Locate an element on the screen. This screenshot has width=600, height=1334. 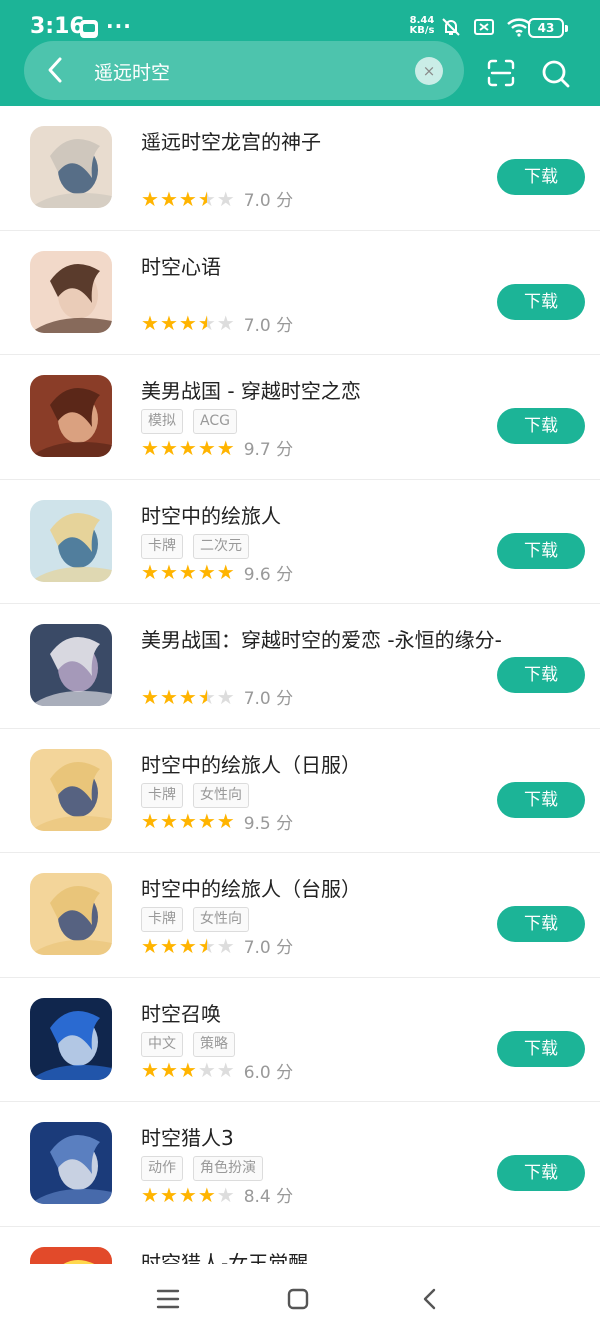
category-tag: 女性向 is located at coordinates (221, 795).